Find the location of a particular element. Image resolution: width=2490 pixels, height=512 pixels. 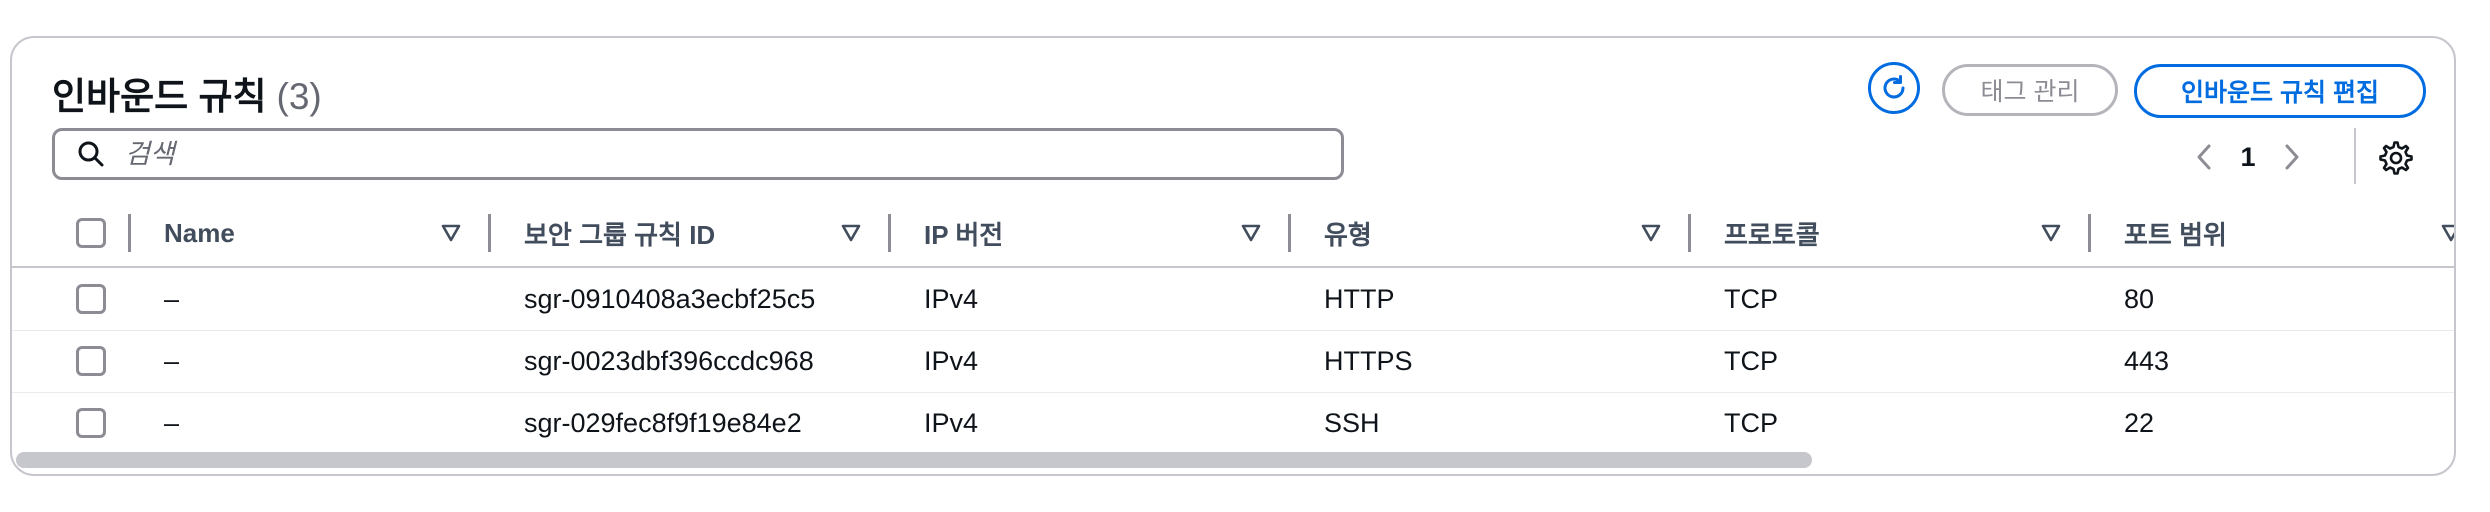

column-header-port-range: 포트 범위 is located at coordinates (2175, 233).